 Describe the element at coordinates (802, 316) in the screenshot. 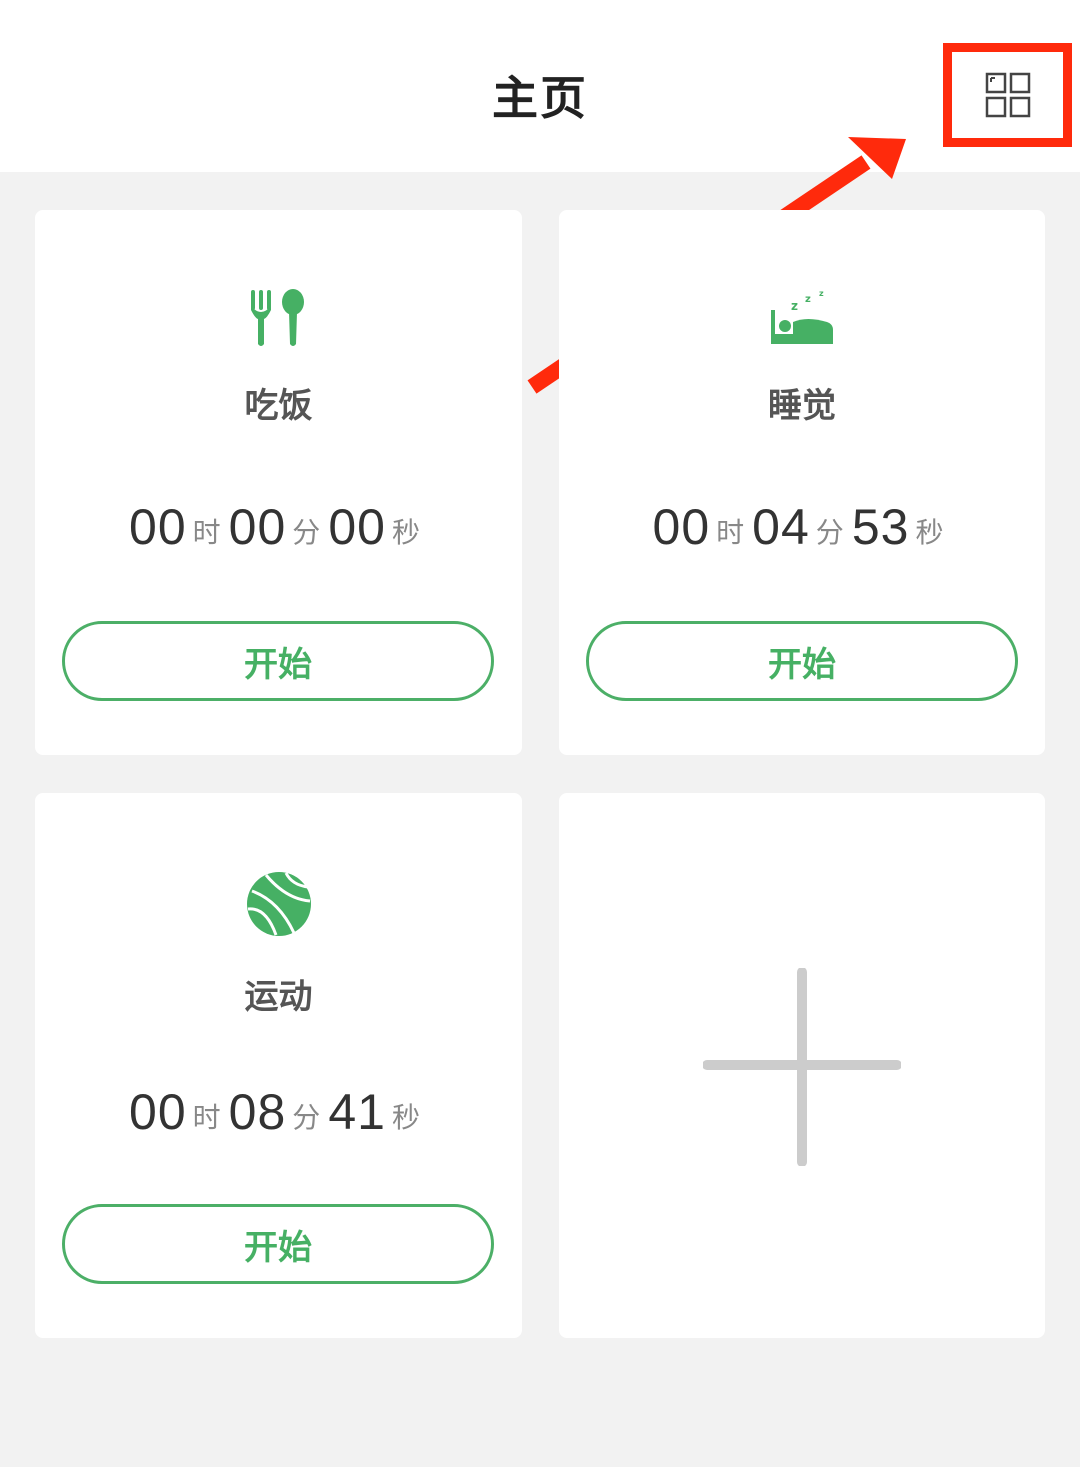

I see `sleep-bed-icon: z z z` at that location.